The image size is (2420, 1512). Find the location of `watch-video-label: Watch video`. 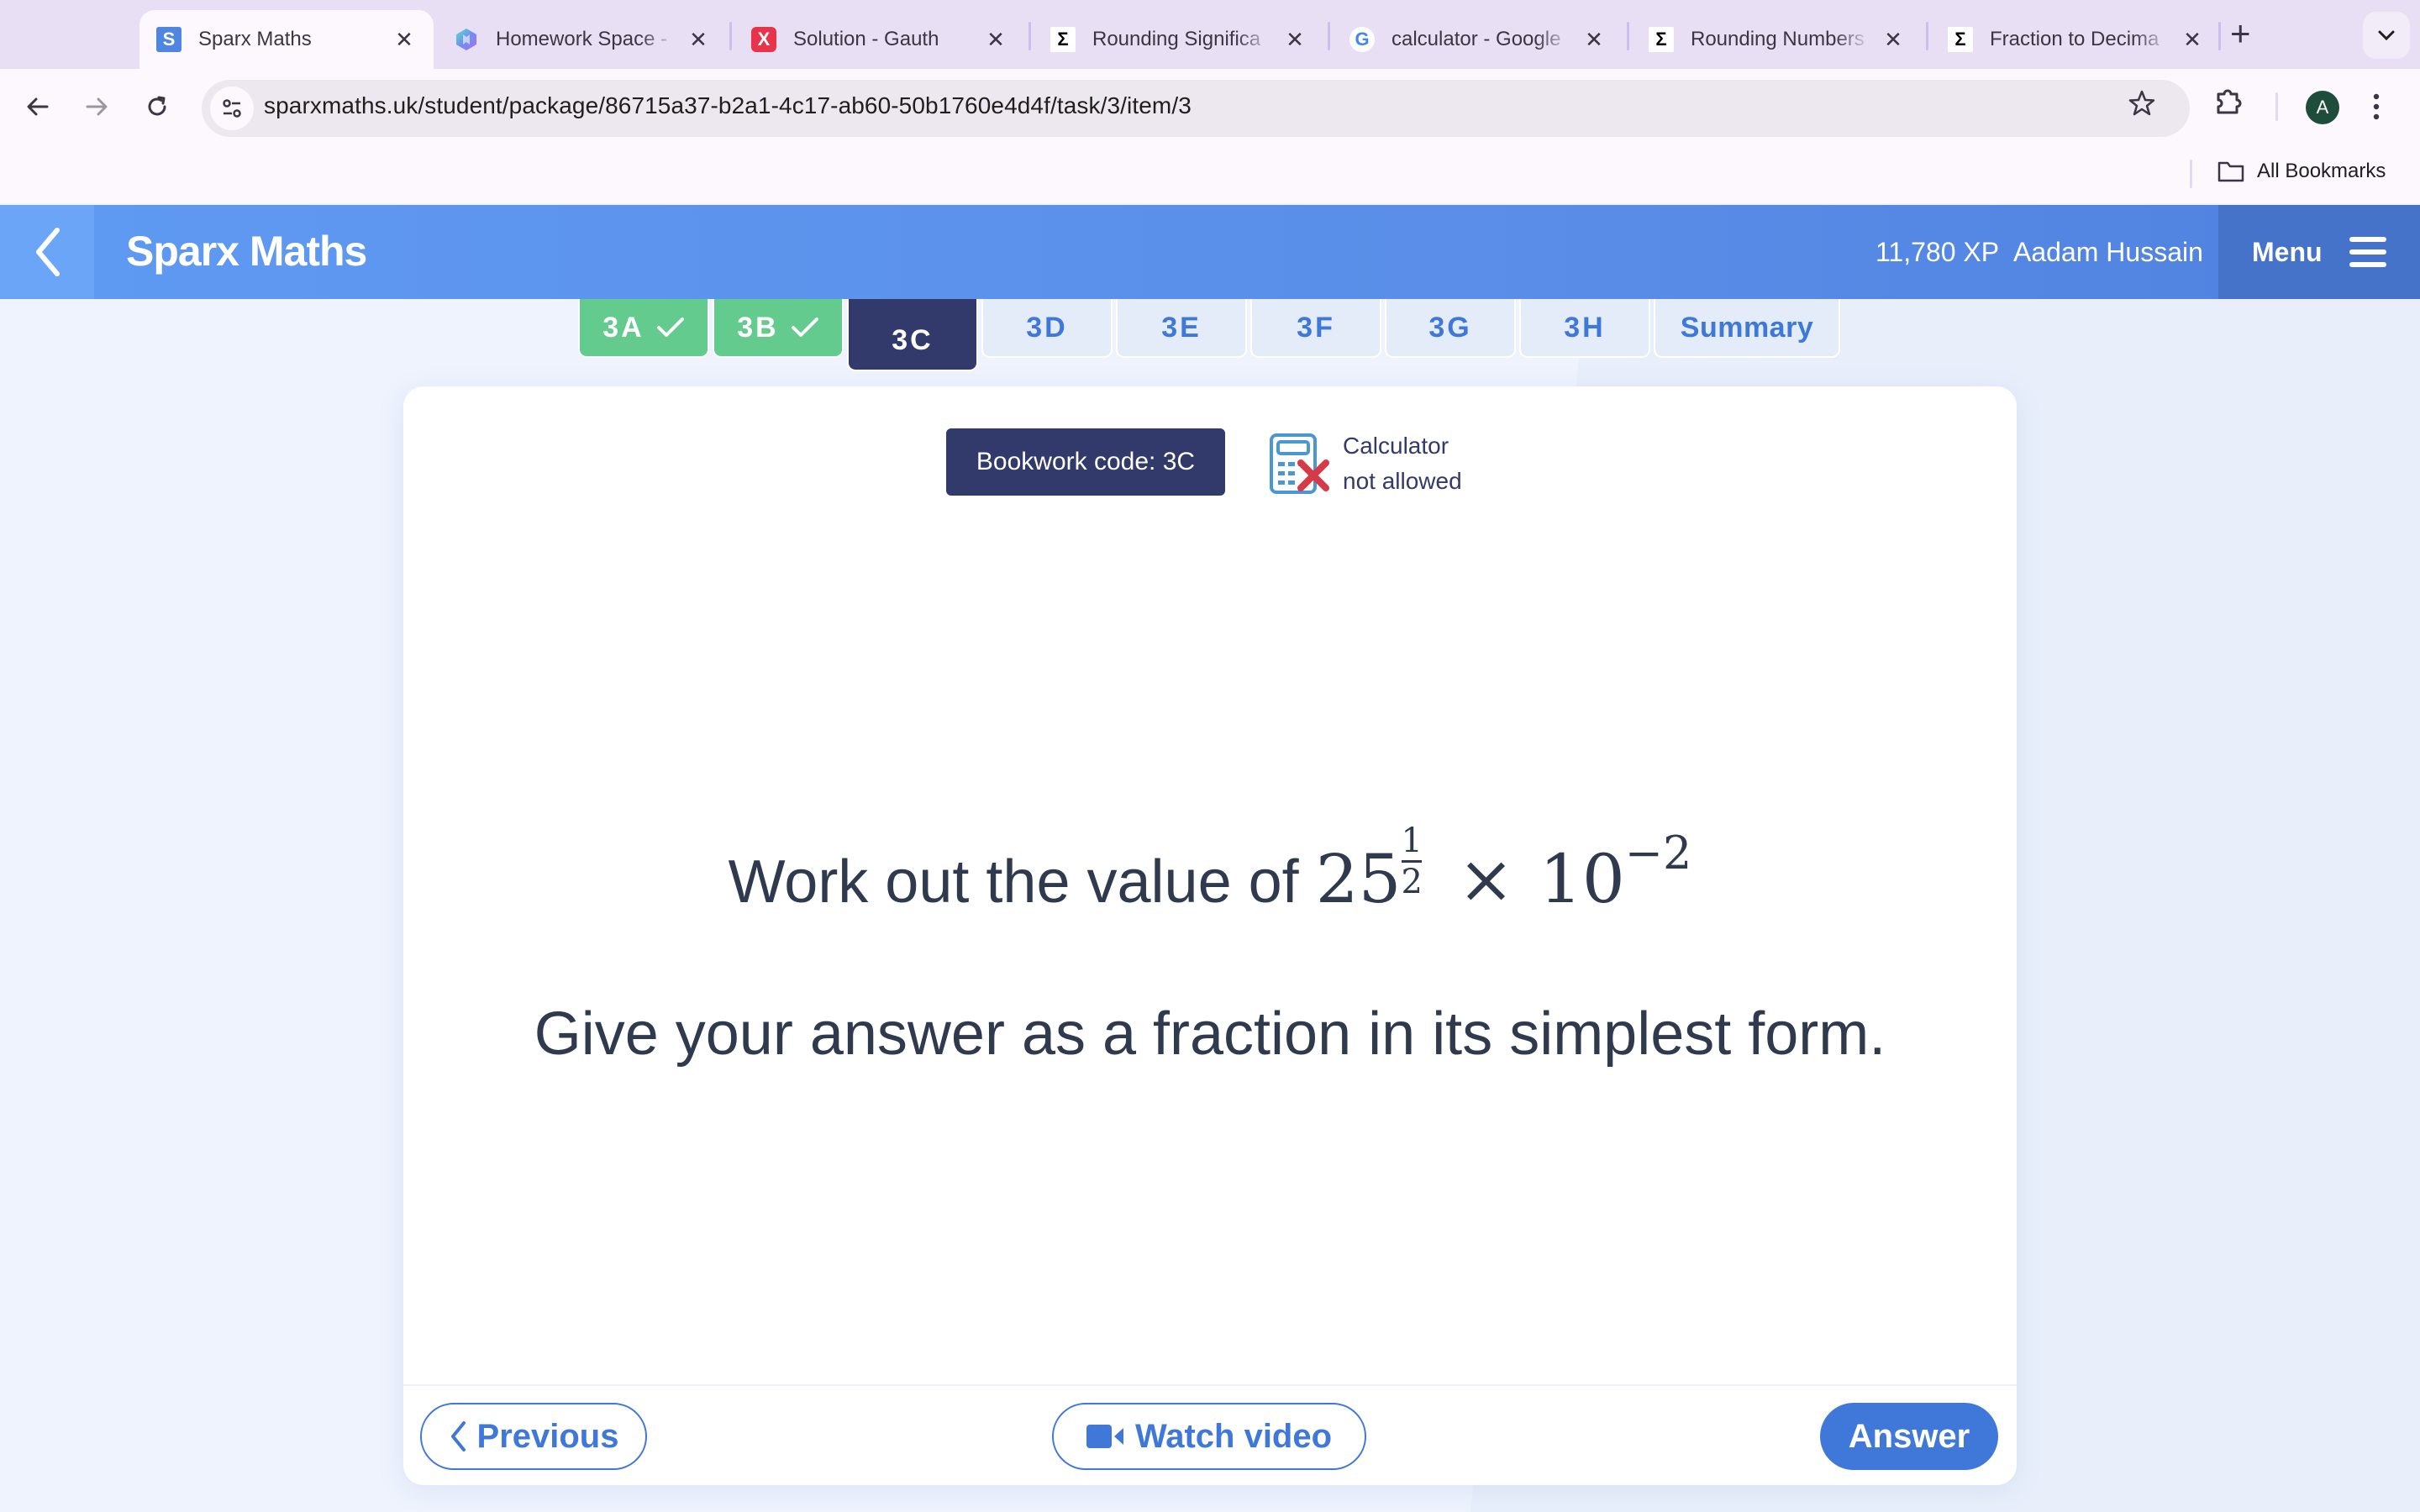

watch-video-label: Watch video is located at coordinates (1233, 1436).